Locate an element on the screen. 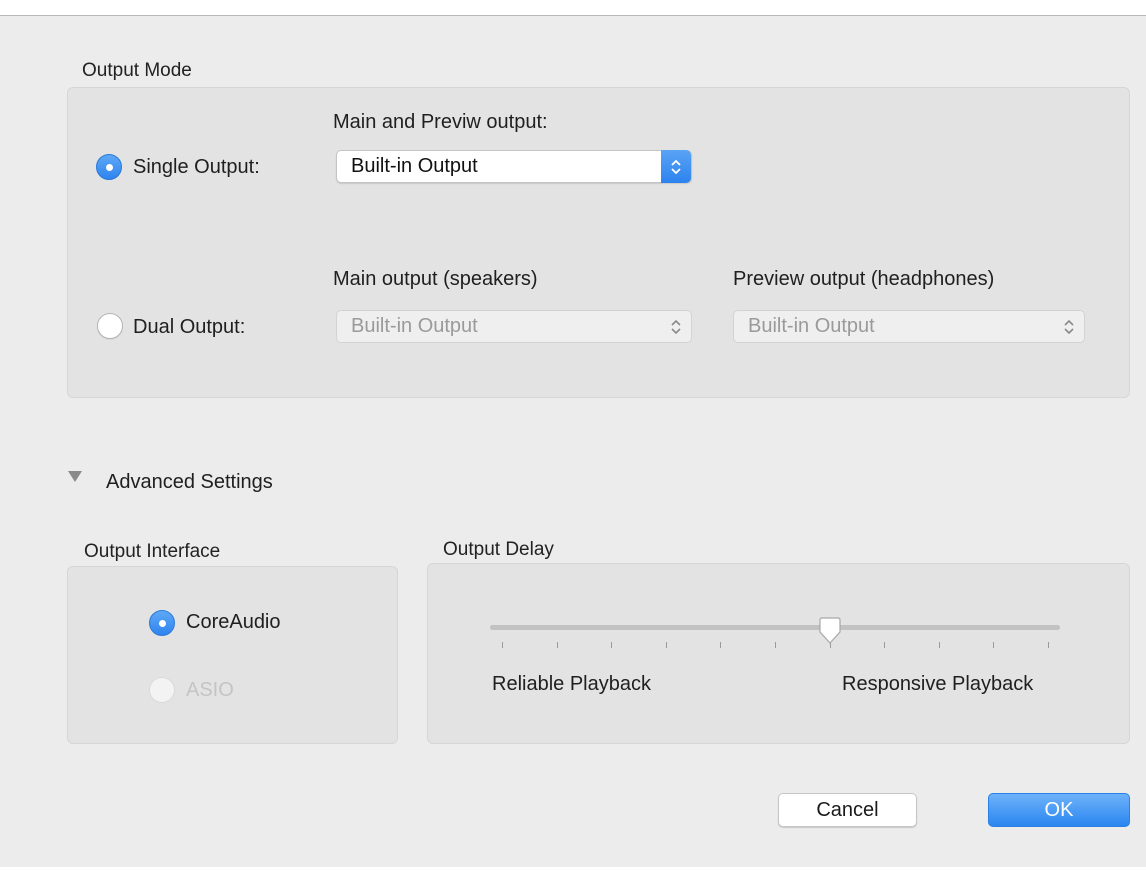 This screenshot has width=1146, height=870. single-output-label: Single Output: is located at coordinates (196, 167).